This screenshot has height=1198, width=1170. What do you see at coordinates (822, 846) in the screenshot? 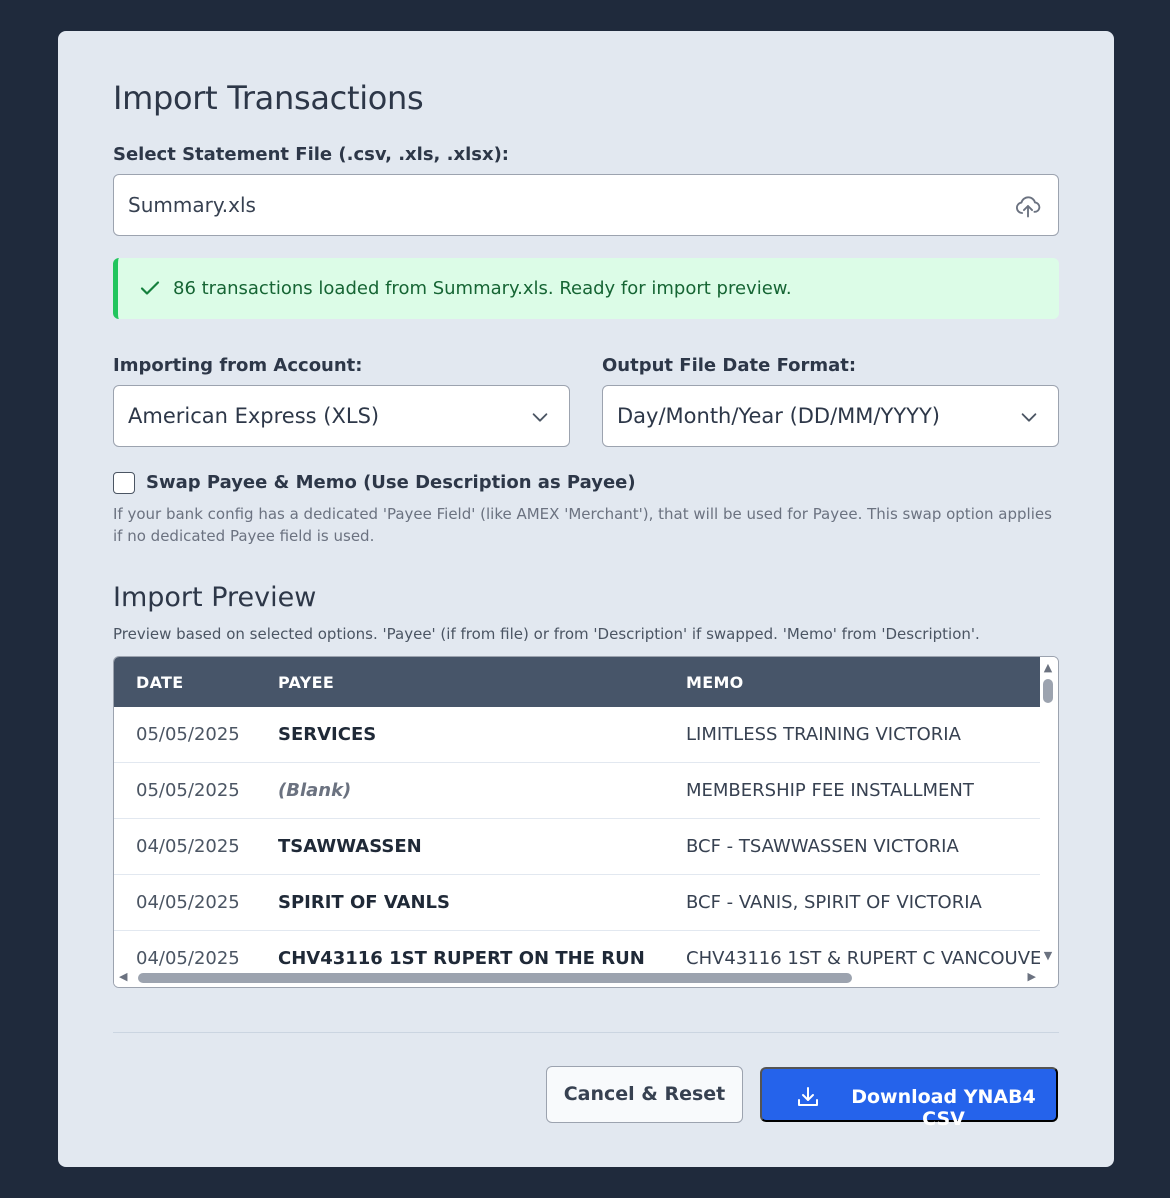
I see `cell-memo: BCF - TSAWWASSEN VICTORIA` at bounding box center [822, 846].